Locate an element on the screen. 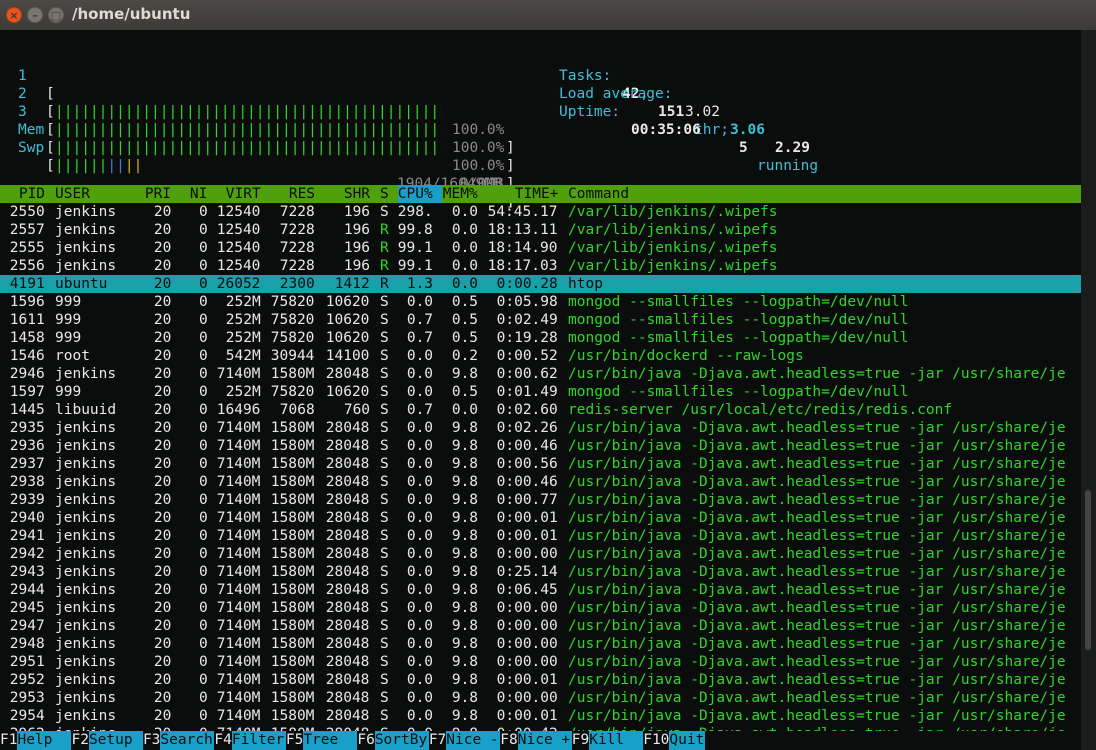 This screenshot has height=750, width=1096. column-header-time: TIME+ is located at coordinates (537, 194).